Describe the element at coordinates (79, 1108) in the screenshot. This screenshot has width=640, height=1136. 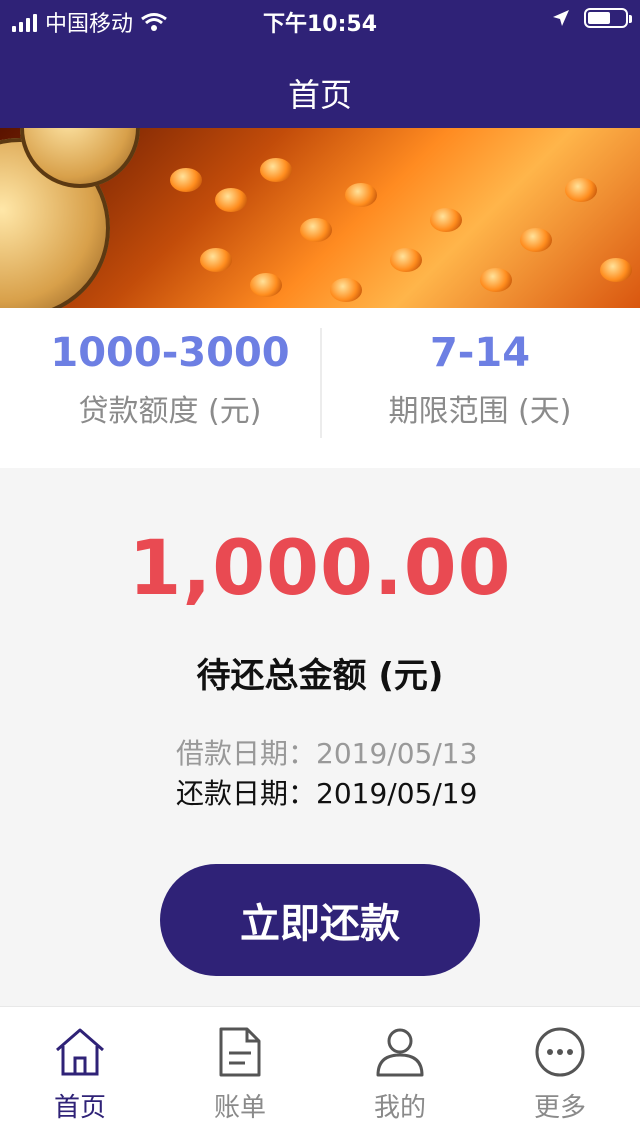
I see `tab-home-label: 首页` at that location.